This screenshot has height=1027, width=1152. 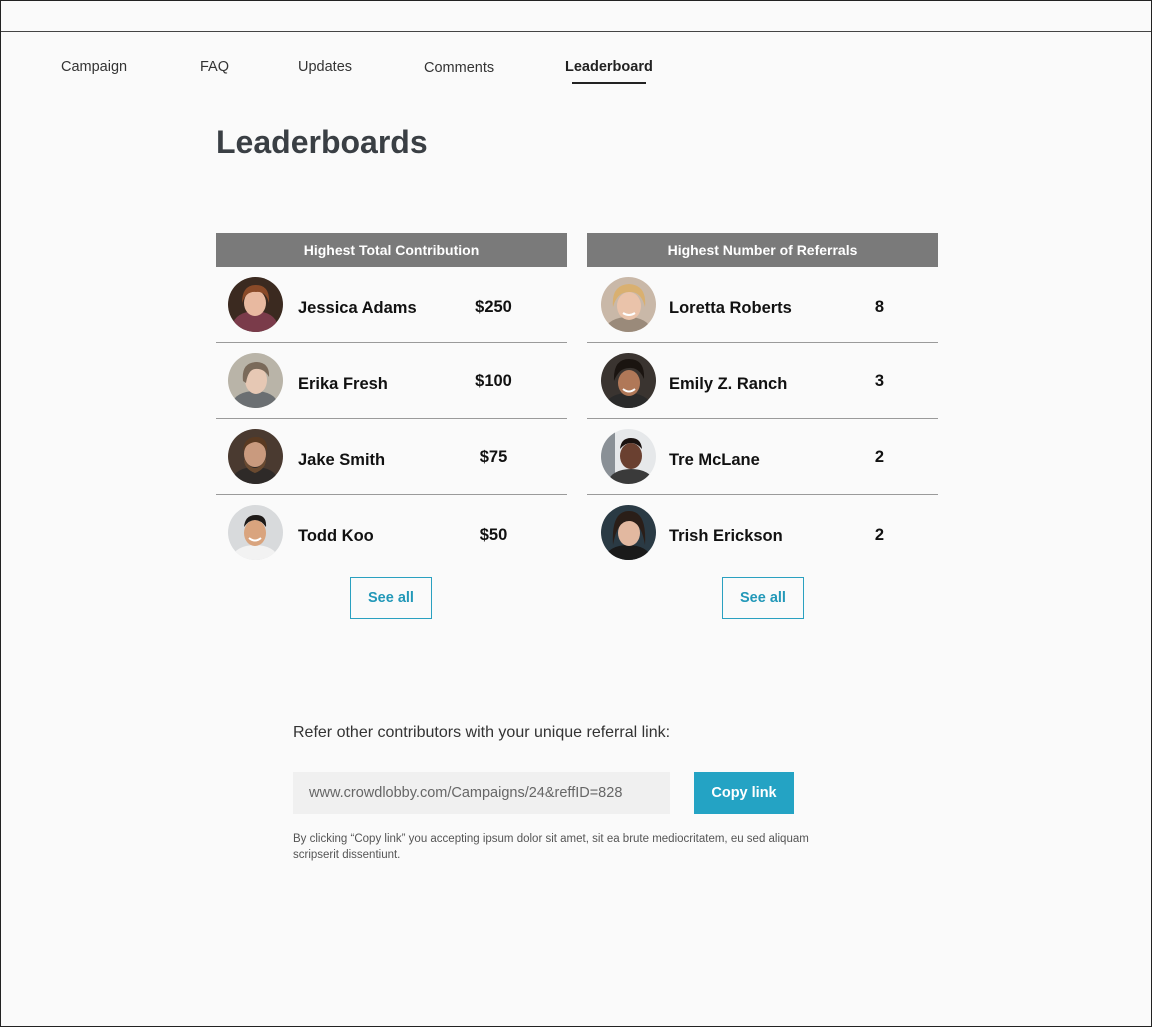 What do you see at coordinates (493, 381) in the screenshot?
I see `contribution-amount: $100` at bounding box center [493, 381].